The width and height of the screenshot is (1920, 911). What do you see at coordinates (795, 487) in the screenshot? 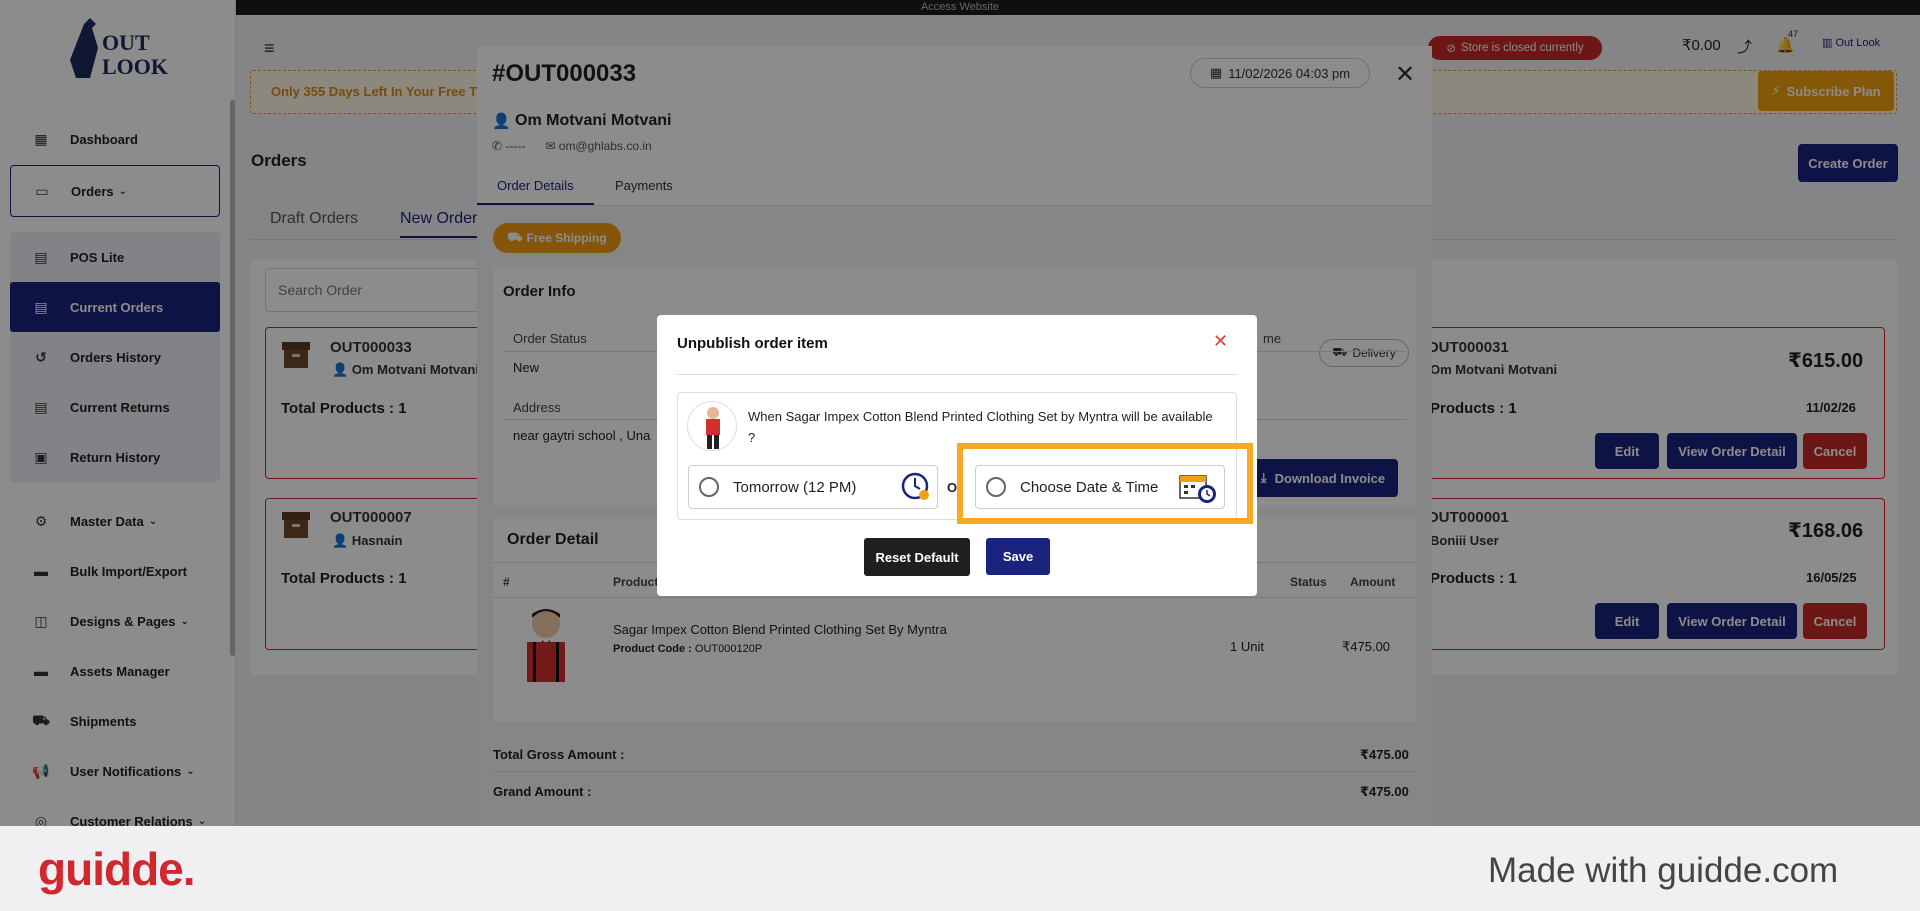
I see `option-tomorrow-label: Tomorrow (12 PM)` at bounding box center [795, 487].